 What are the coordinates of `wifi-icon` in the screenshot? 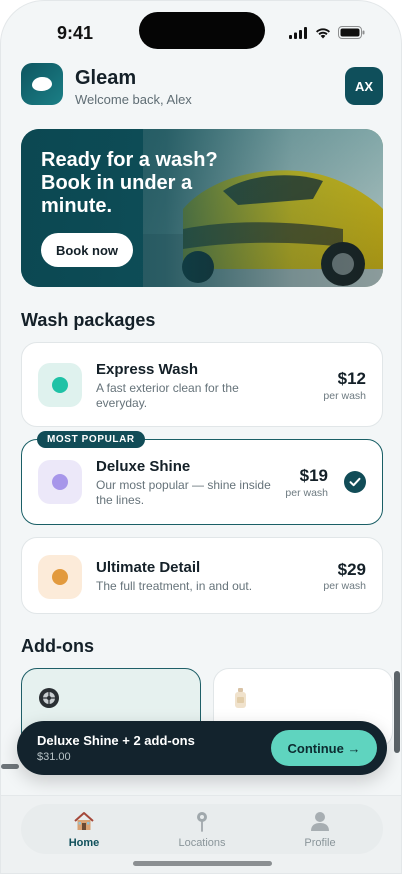 It's located at (323, 32).